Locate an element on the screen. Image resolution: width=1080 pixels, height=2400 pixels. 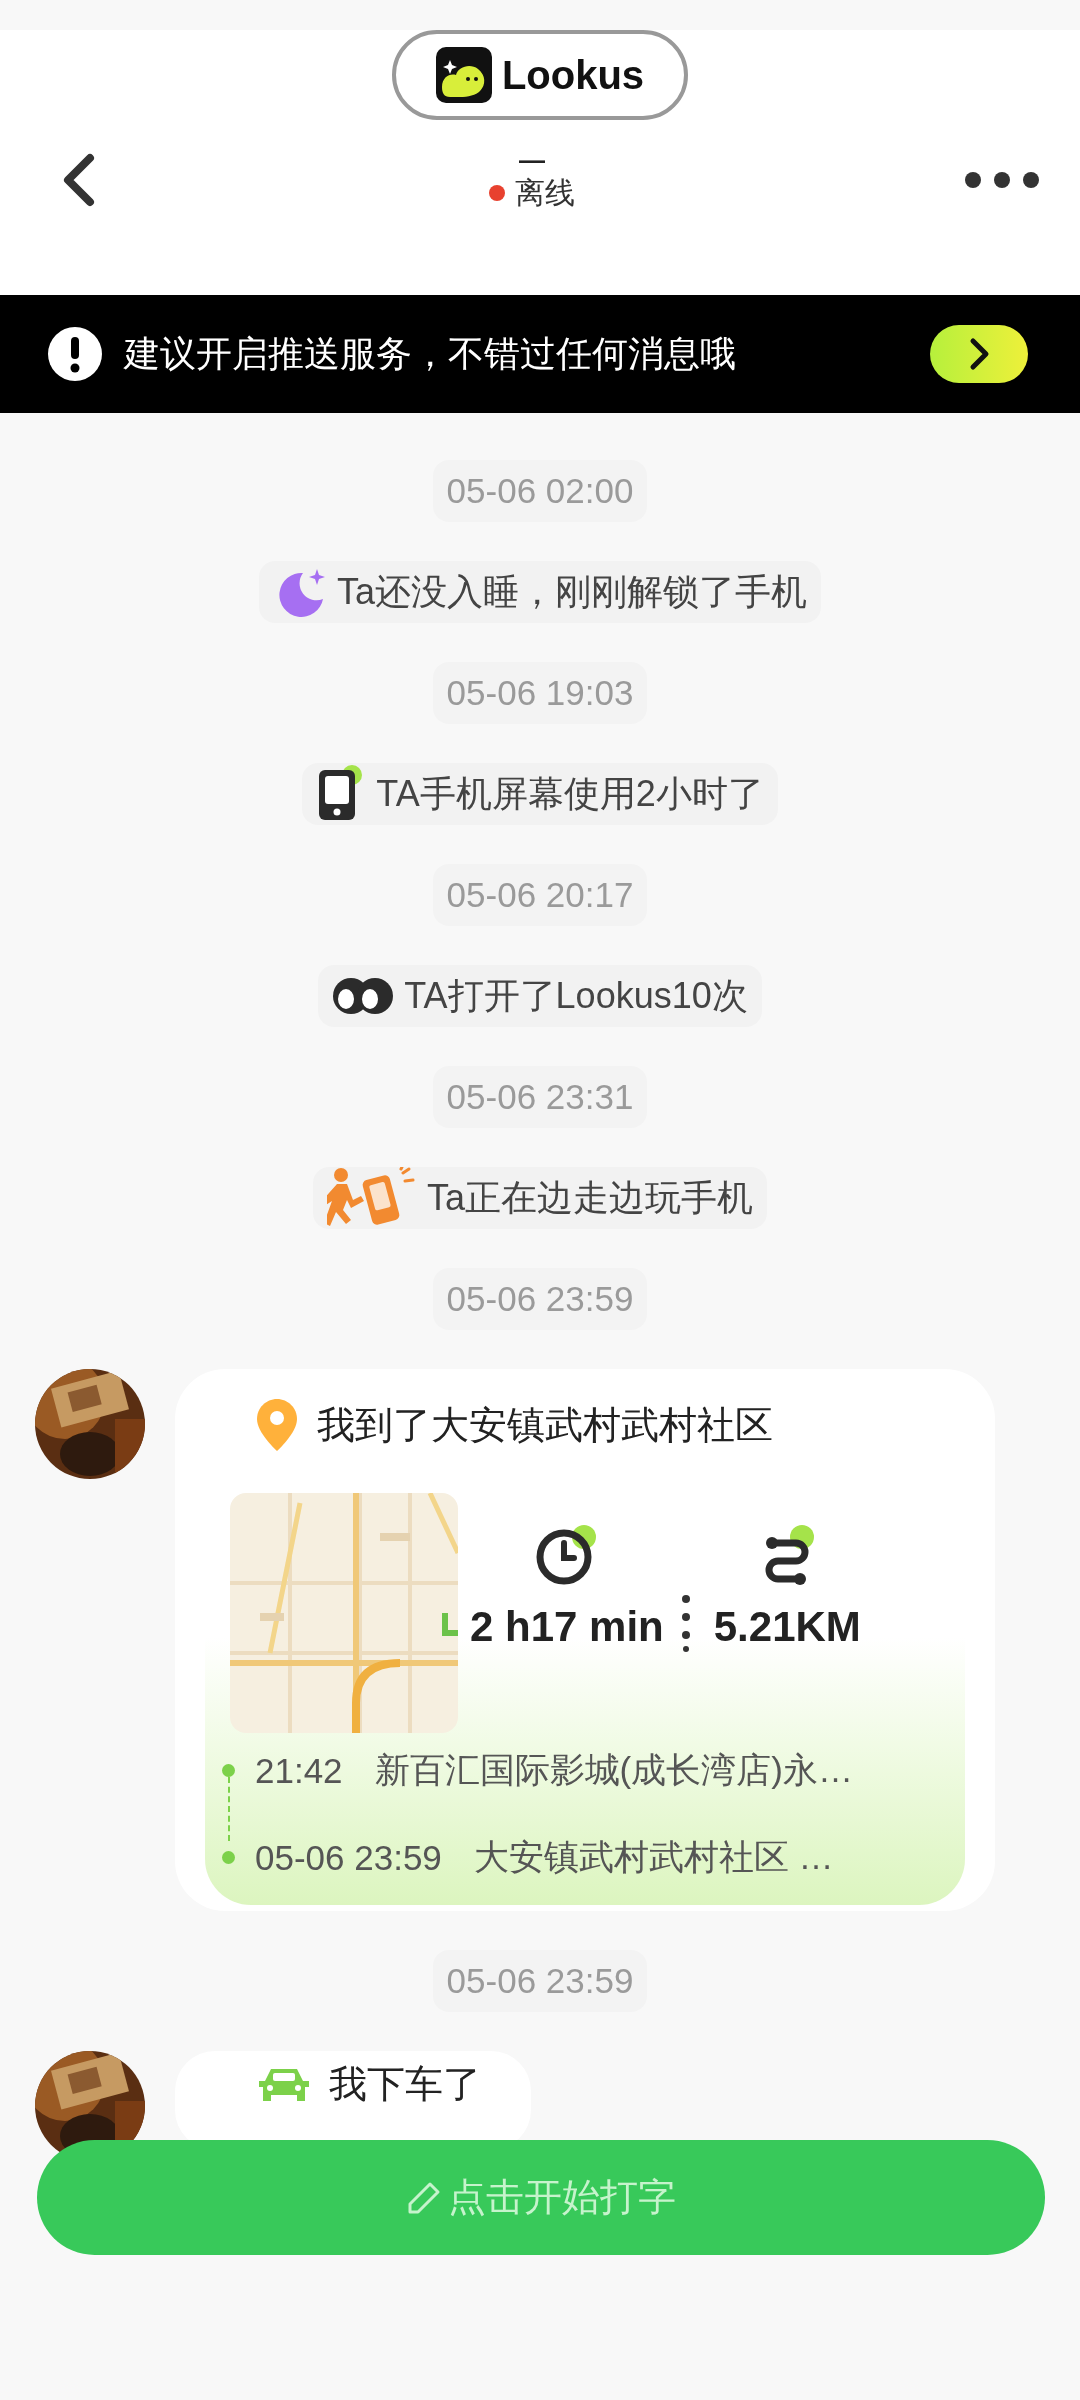
timestamp: 05-06 23:31 is located at coordinates (540, 1097).